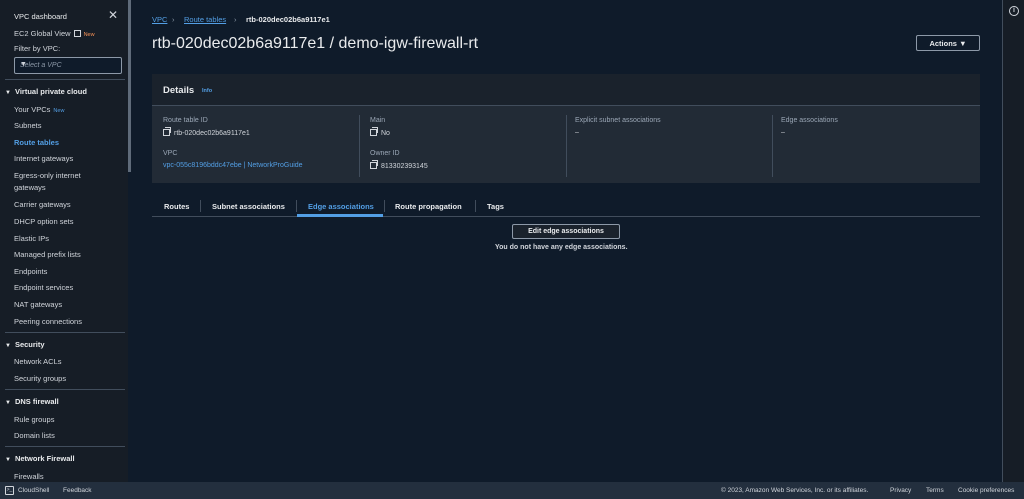 This screenshot has height=499, width=1024. I want to click on empty-state-message: You do not have any edge associations., so click(561, 247).